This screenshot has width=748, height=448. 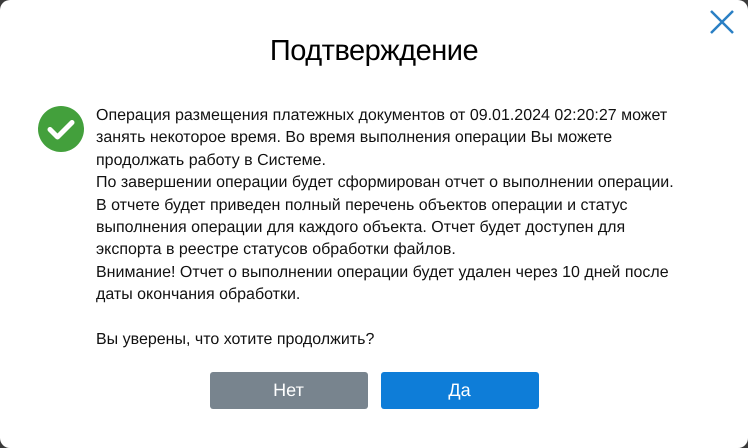 I want to click on confirmation-question: Вы уверены, что хотите продолжить?, so click(x=236, y=340).